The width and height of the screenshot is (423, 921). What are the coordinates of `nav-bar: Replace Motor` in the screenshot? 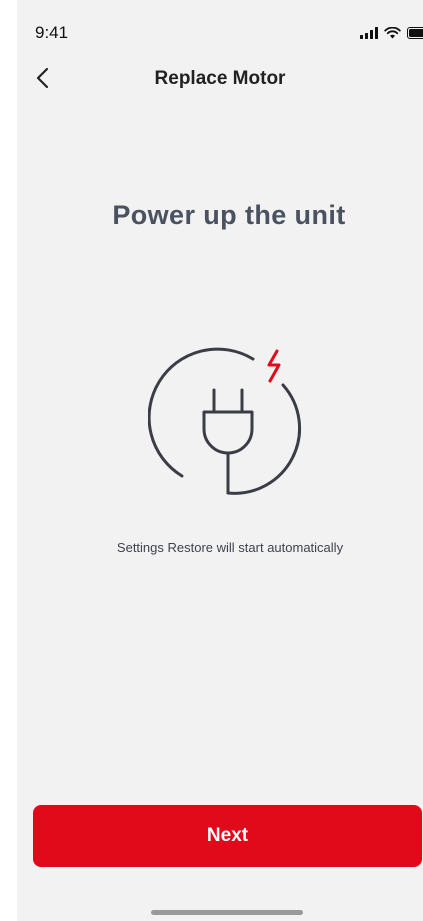 It's located at (220, 80).